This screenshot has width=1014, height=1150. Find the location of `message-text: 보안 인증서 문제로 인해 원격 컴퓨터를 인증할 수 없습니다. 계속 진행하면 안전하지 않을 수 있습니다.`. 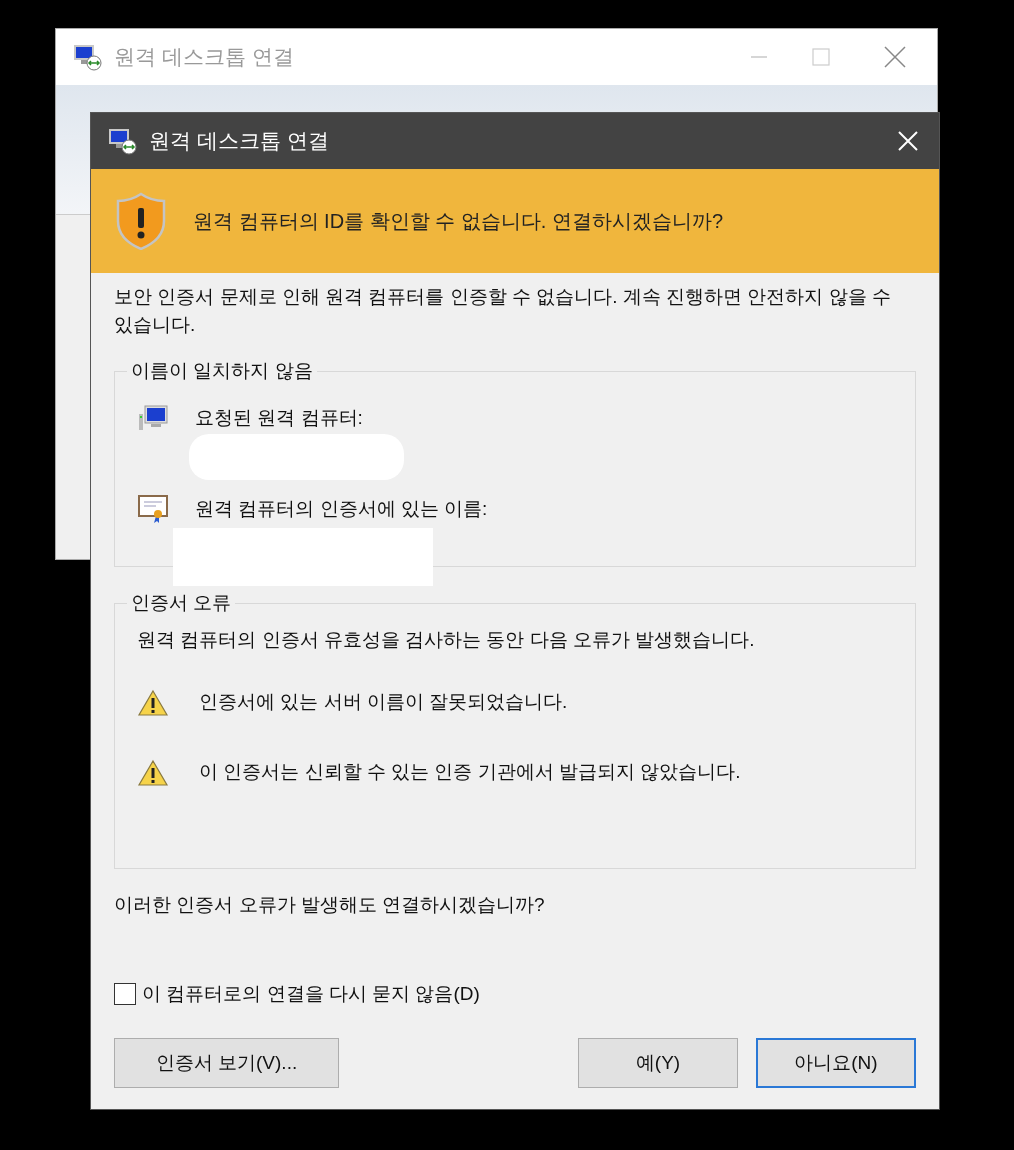

message-text: 보안 인증서 문제로 인해 원격 컴퓨터를 인증할 수 없습니다. 계속 진행하면 안전하지 않을 수 있습니다. is located at coordinates (503, 311).